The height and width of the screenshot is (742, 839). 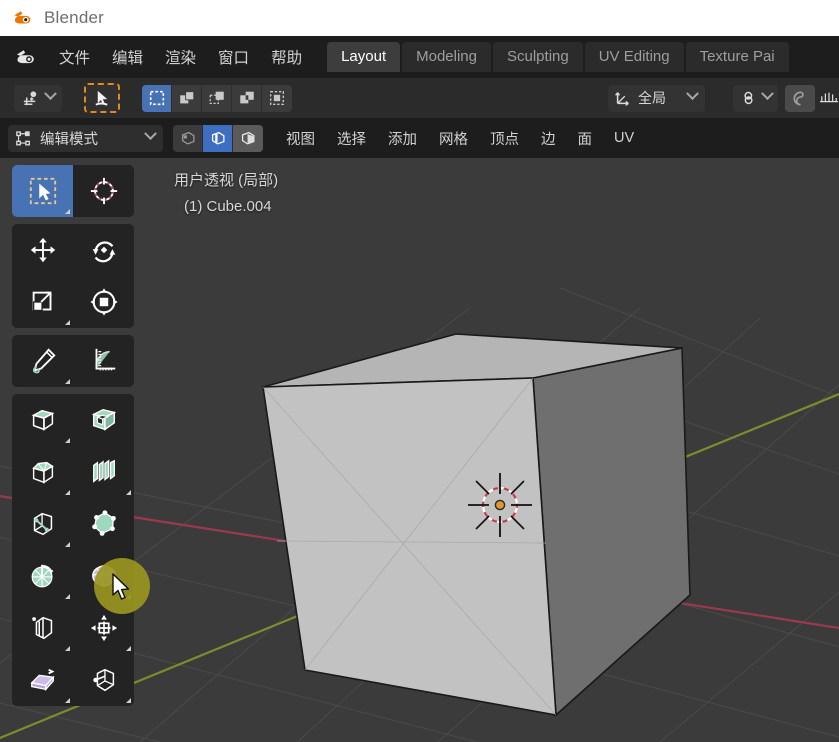 I want to click on select-subtract-icon, so click(x=217, y=98).